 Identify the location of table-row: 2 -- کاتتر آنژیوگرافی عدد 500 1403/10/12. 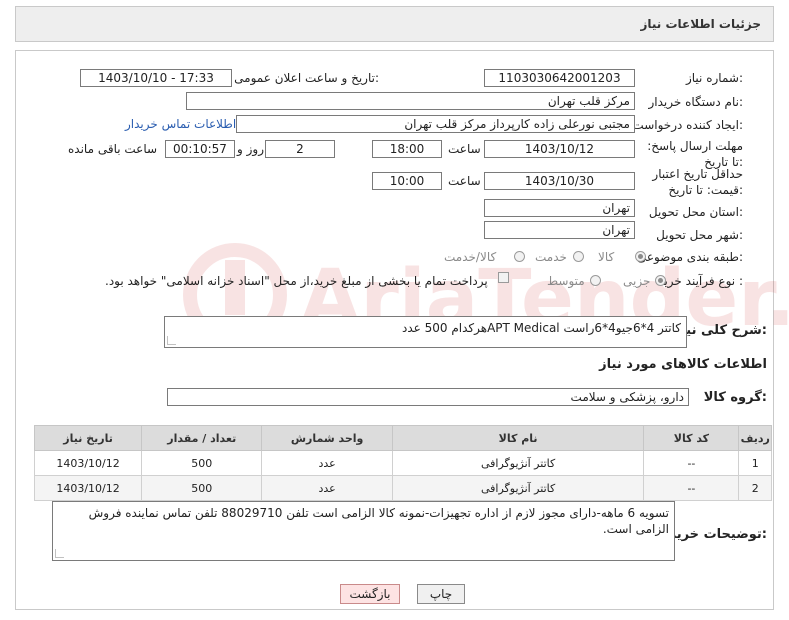
(402, 488).